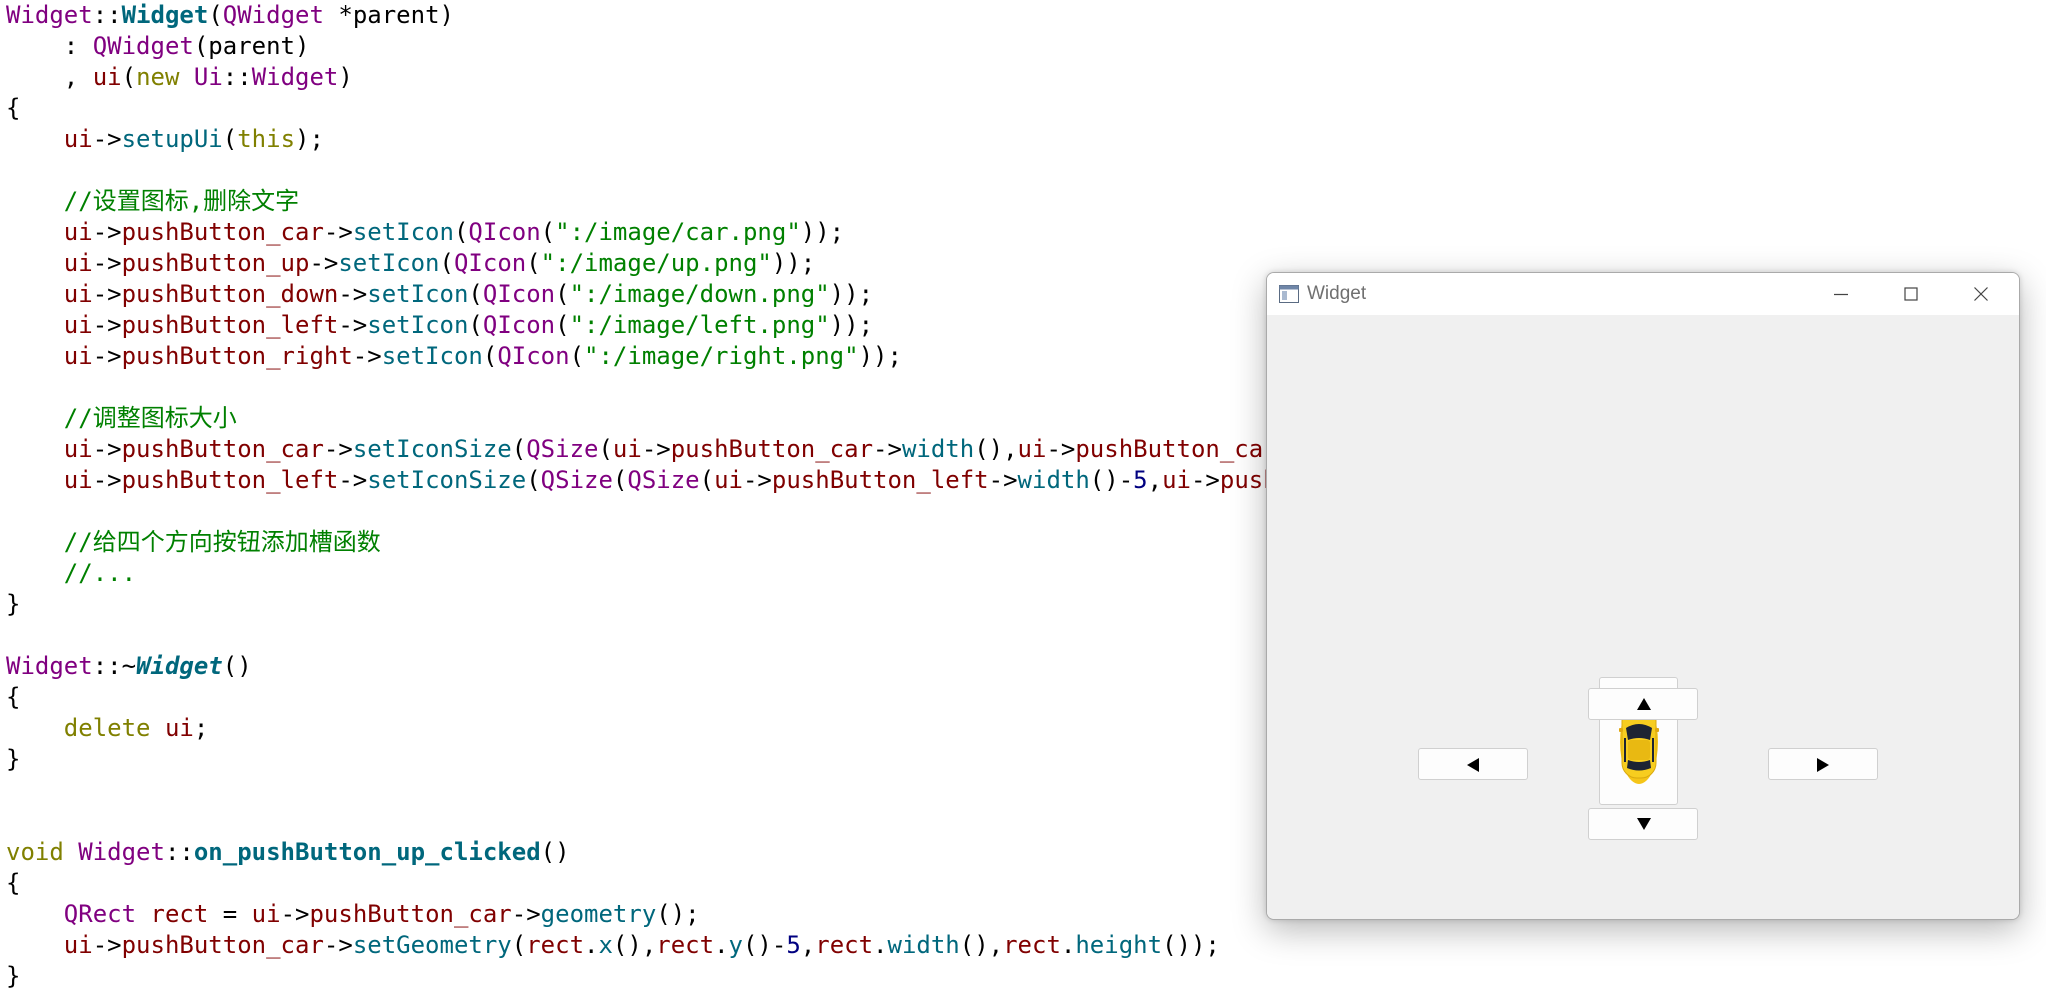  Describe the element at coordinates (1119, 945) in the screenshot. I see `code-token: height` at that location.